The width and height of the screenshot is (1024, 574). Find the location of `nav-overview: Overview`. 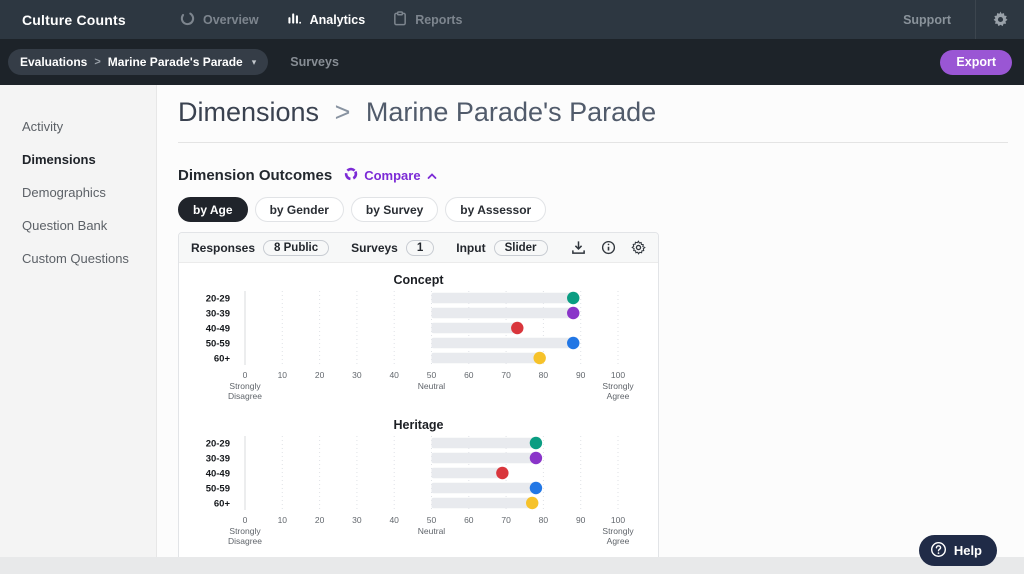

nav-overview: Overview is located at coordinates (219, 20).